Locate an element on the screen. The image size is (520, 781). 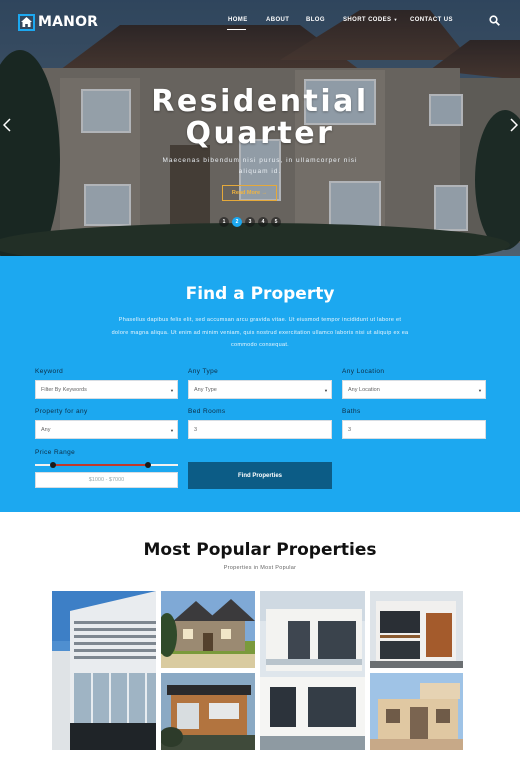
price-range-slider is located at coordinates (106, 465).